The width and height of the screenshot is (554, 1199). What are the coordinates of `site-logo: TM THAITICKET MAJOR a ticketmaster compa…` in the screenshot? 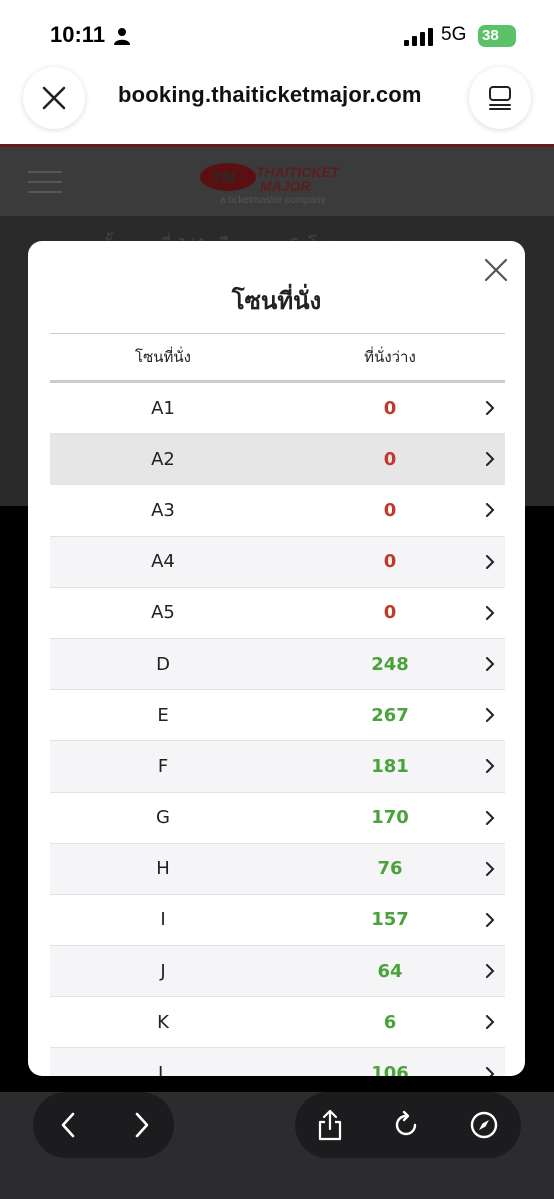 It's located at (278, 183).